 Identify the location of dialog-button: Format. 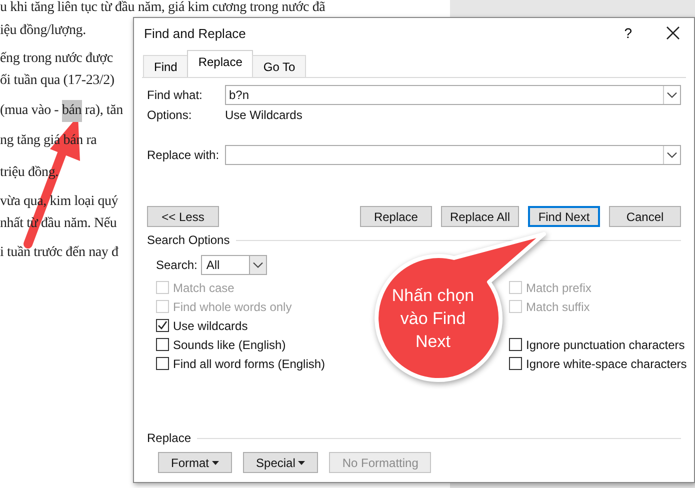
(195, 462).